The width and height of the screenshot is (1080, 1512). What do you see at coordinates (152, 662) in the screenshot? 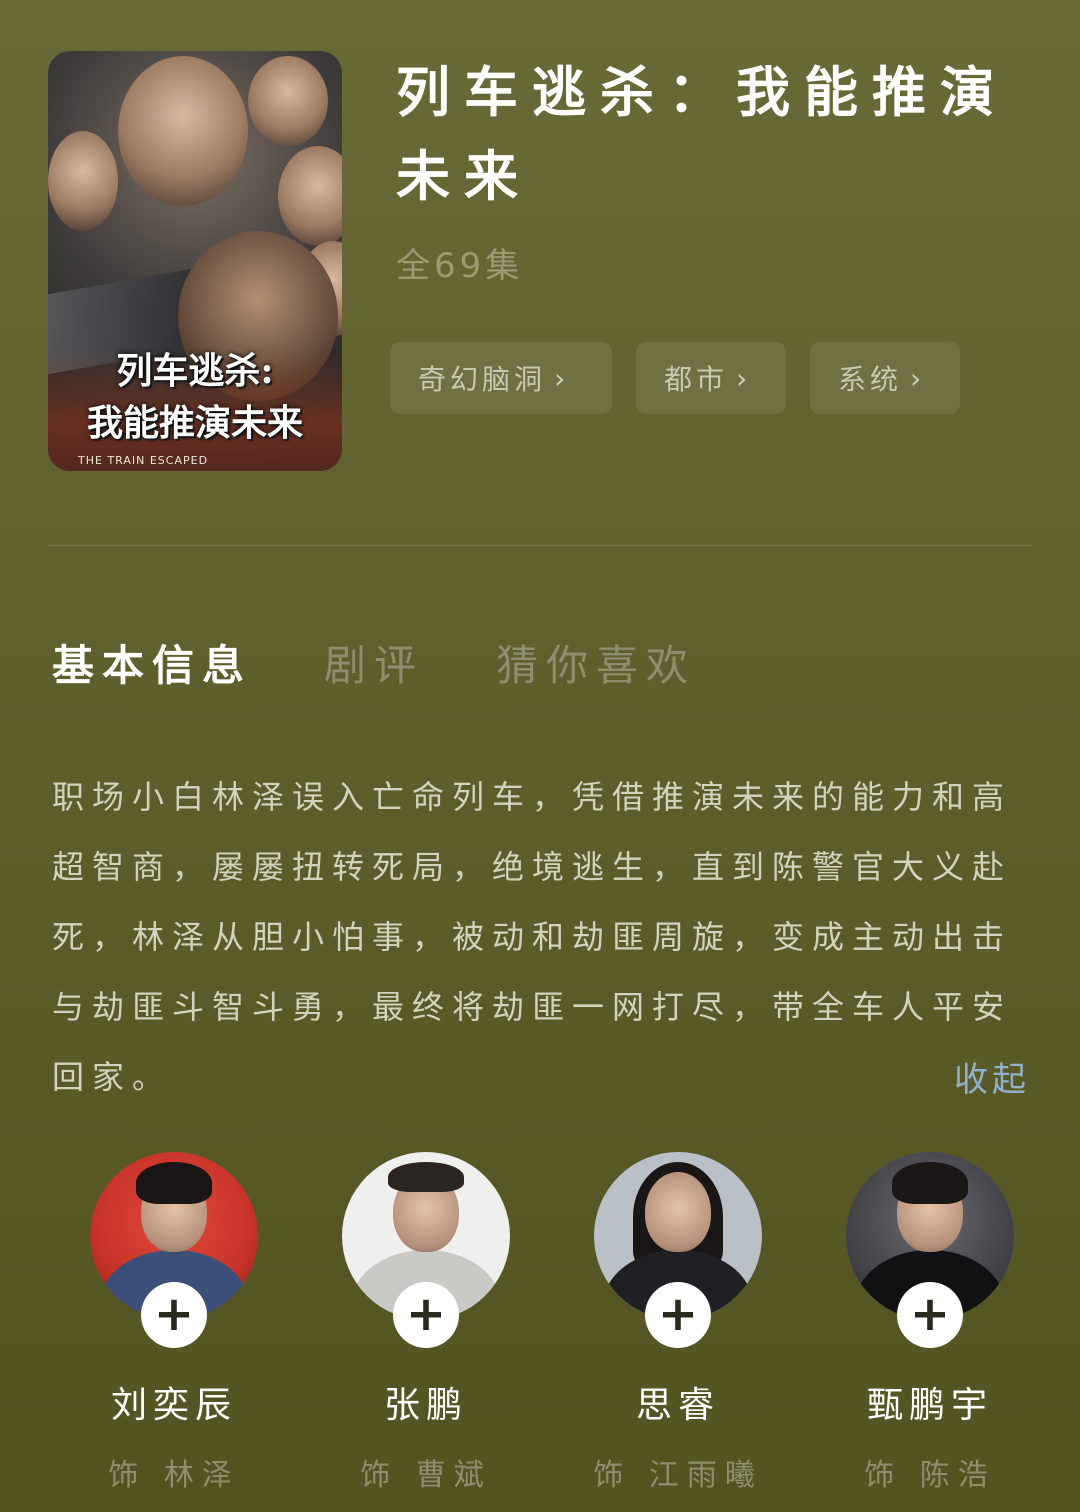
I see `tab-basic-info: 基本信息` at bounding box center [152, 662].